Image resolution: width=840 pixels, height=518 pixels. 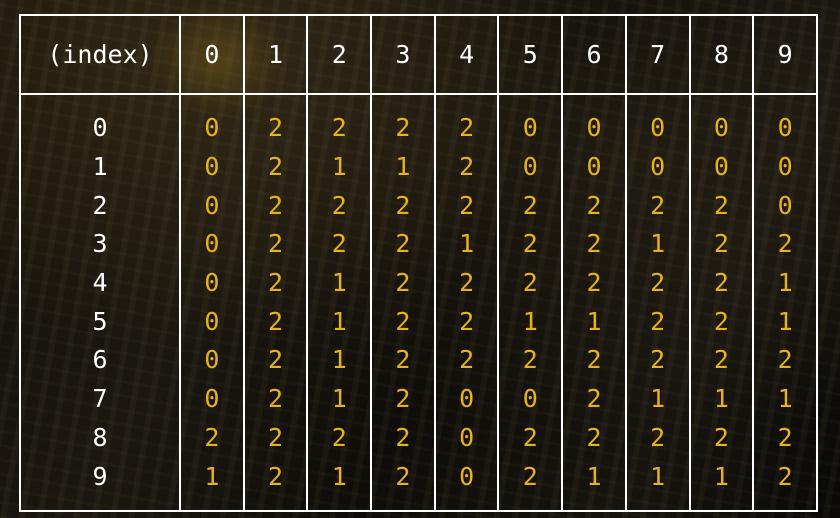 I want to click on table-row: 82222022222, so click(x=418, y=438).